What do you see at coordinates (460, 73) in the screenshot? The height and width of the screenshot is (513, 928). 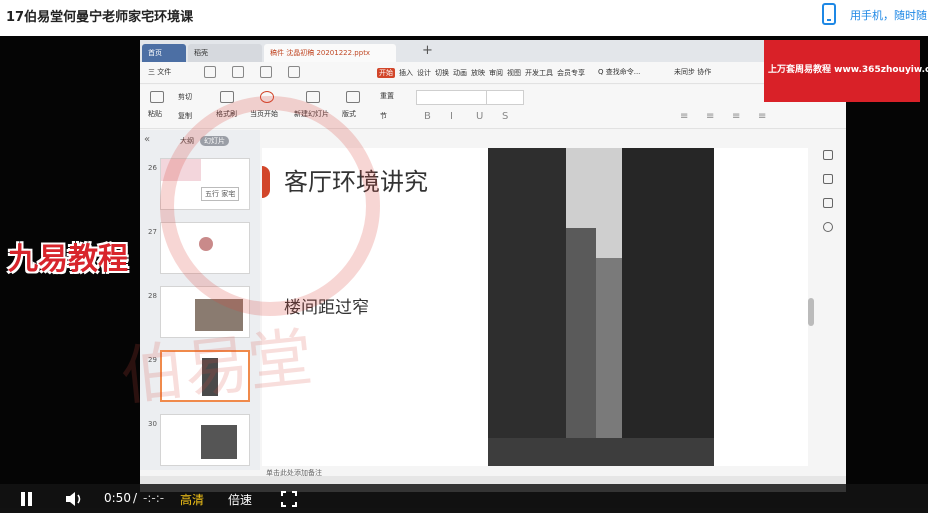 I see `ribbon-tab-animation: 动画` at bounding box center [460, 73].